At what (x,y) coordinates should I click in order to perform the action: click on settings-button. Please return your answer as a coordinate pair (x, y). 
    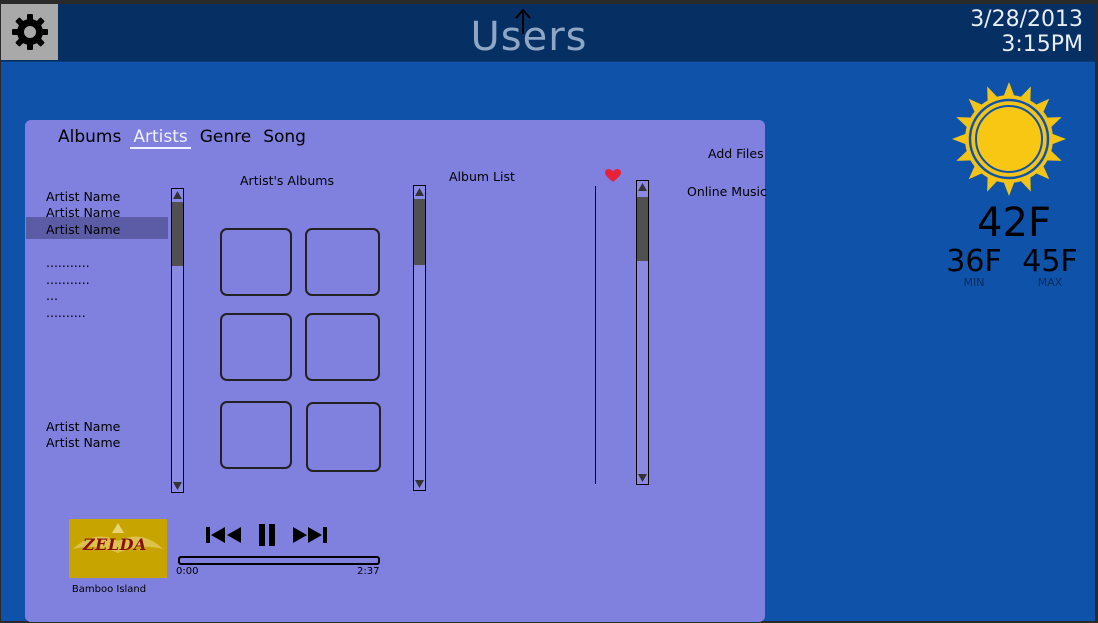
    Looking at the image, I should click on (29, 32).